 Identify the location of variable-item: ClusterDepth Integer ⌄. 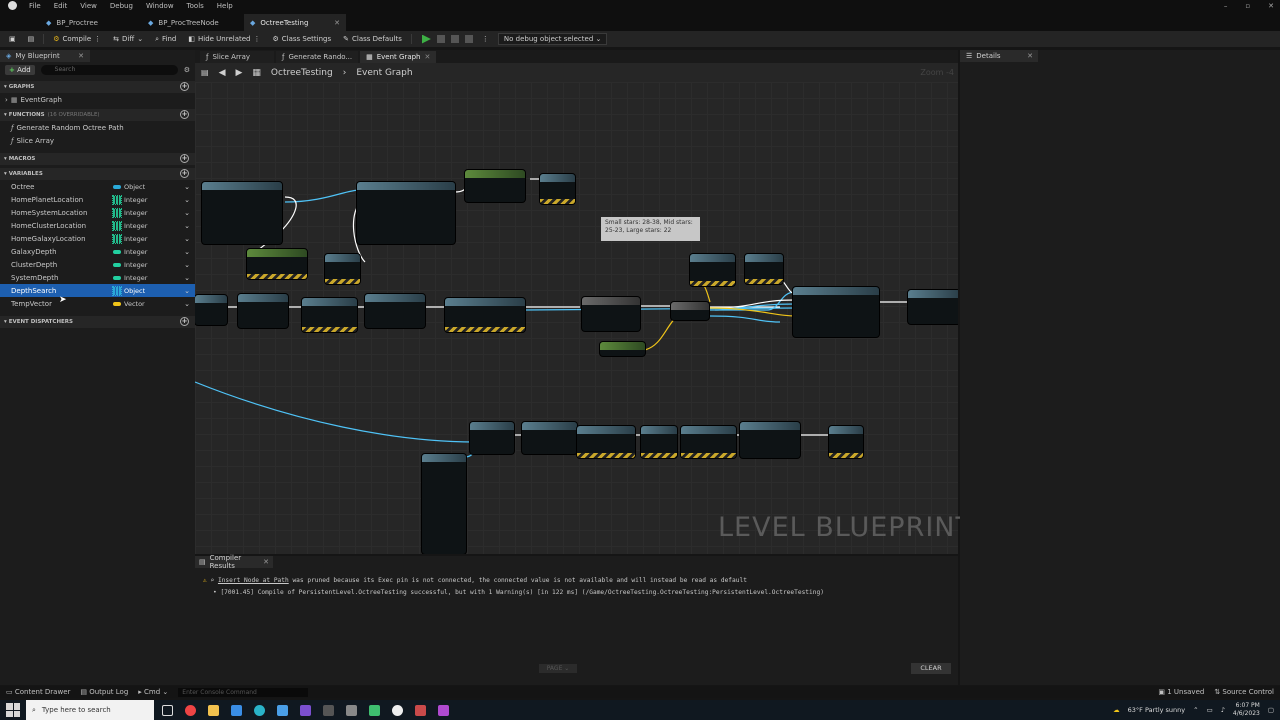
(97, 264).